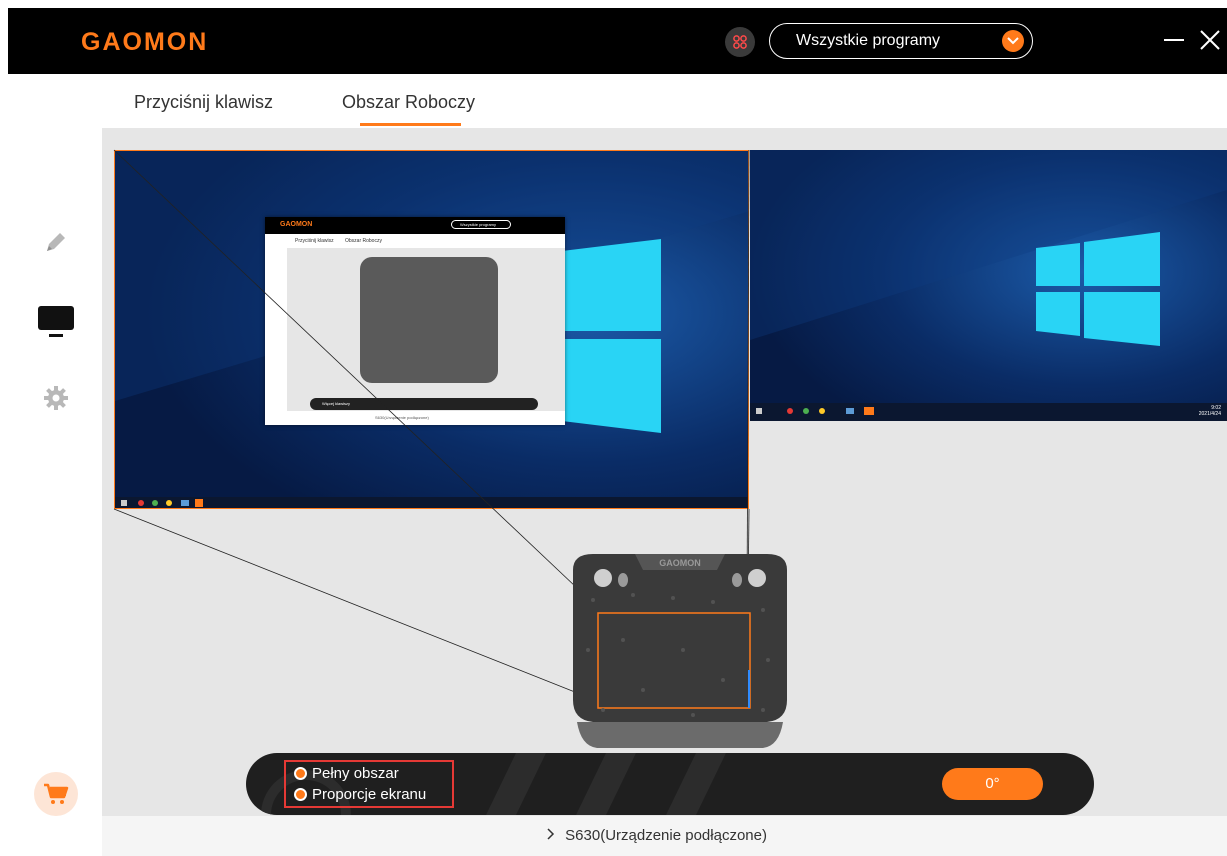 The image size is (1227, 856). I want to click on thumb-tab-1: Przyciśnij klawisz, so click(314, 241).